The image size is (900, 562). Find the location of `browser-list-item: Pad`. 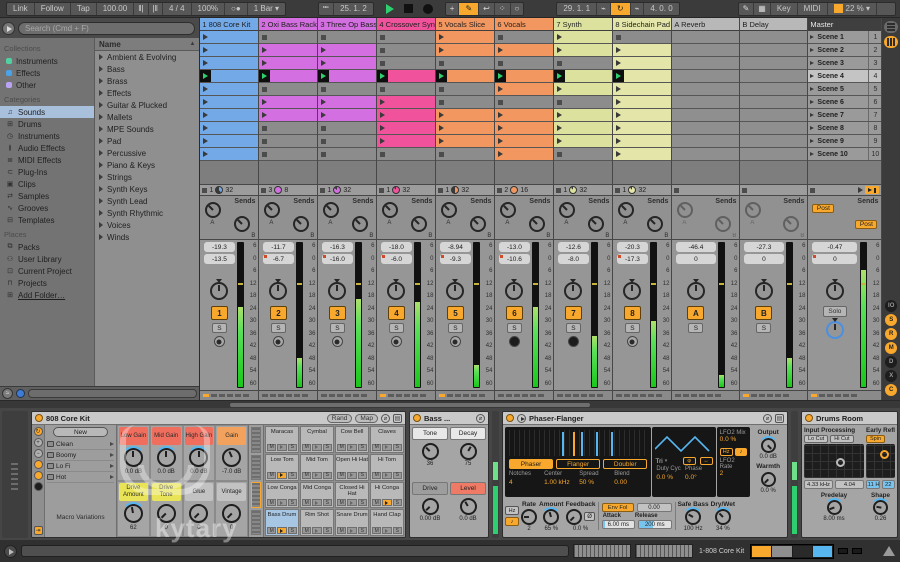

browser-list-item: Pad is located at coordinates (147, 141).